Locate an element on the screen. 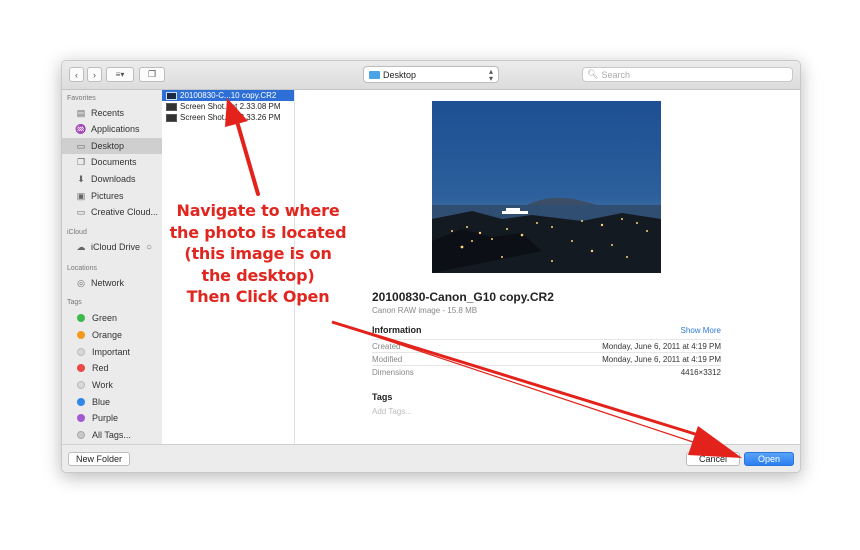 This screenshot has width=860, height=550. chevron-left-icon: ‹ is located at coordinates (76, 74).